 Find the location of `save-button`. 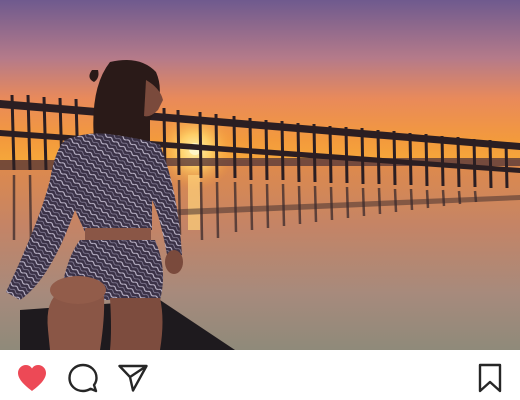

save-button is located at coordinates (490, 378).